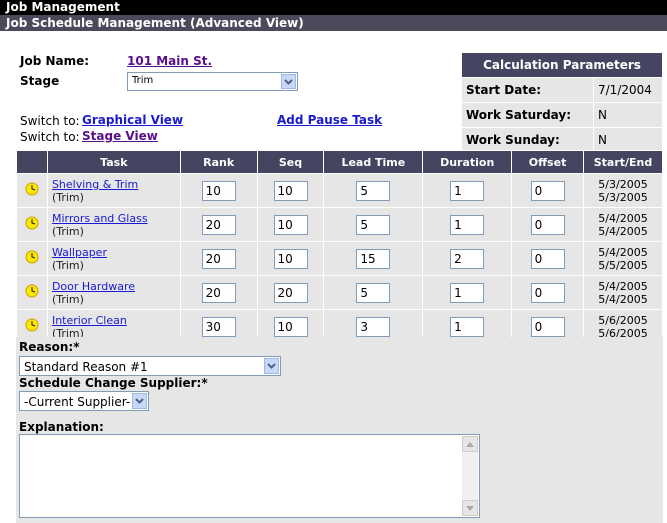  I want to click on table-row: Wallpaper(Trim) 5/4/20055/5/2005, so click(339, 258).